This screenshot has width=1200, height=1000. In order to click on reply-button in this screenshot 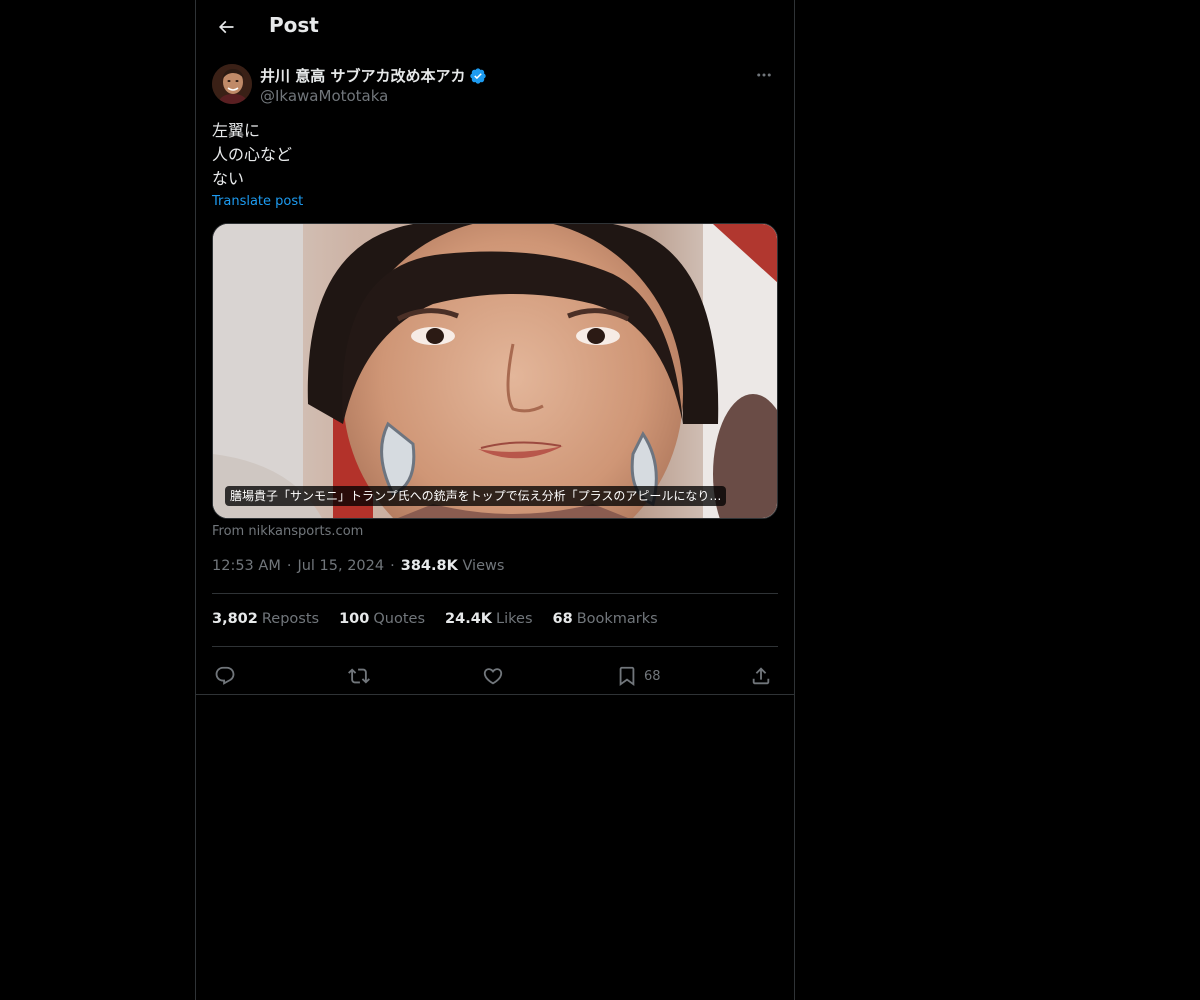, I will do `click(225, 676)`.